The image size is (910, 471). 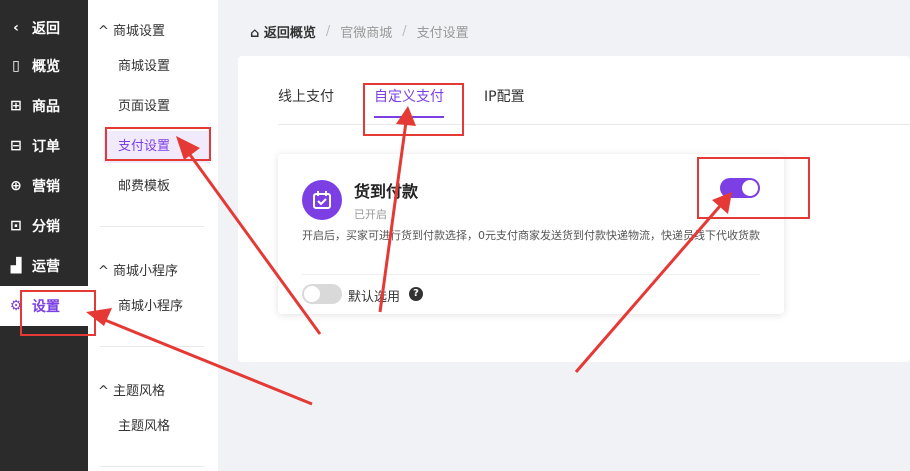 I want to click on default-select-label: 默认选用, so click(x=374, y=297).